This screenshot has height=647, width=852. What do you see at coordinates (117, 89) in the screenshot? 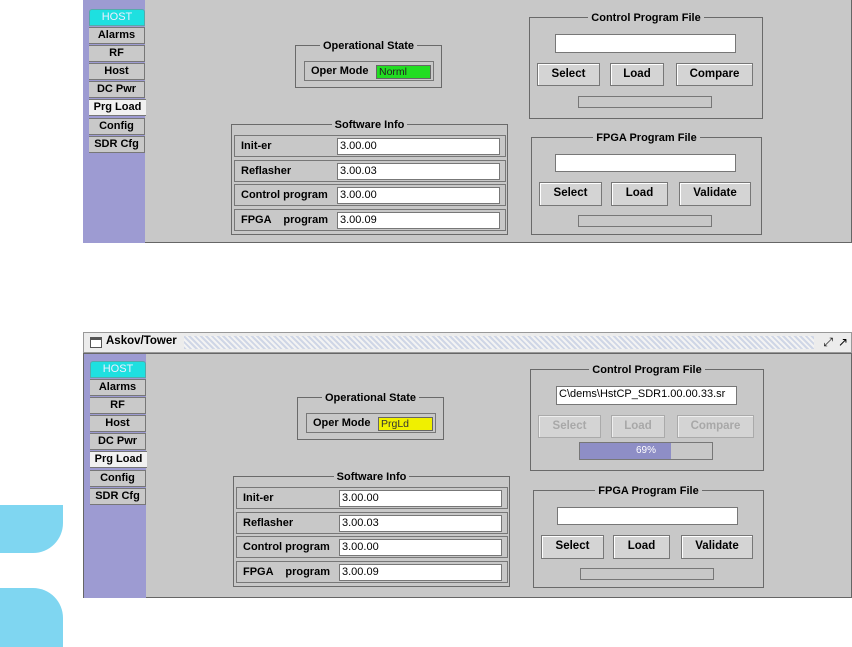
I see `top-tab-dc-pwr: DC Pwr` at bounding box center [117, 89].